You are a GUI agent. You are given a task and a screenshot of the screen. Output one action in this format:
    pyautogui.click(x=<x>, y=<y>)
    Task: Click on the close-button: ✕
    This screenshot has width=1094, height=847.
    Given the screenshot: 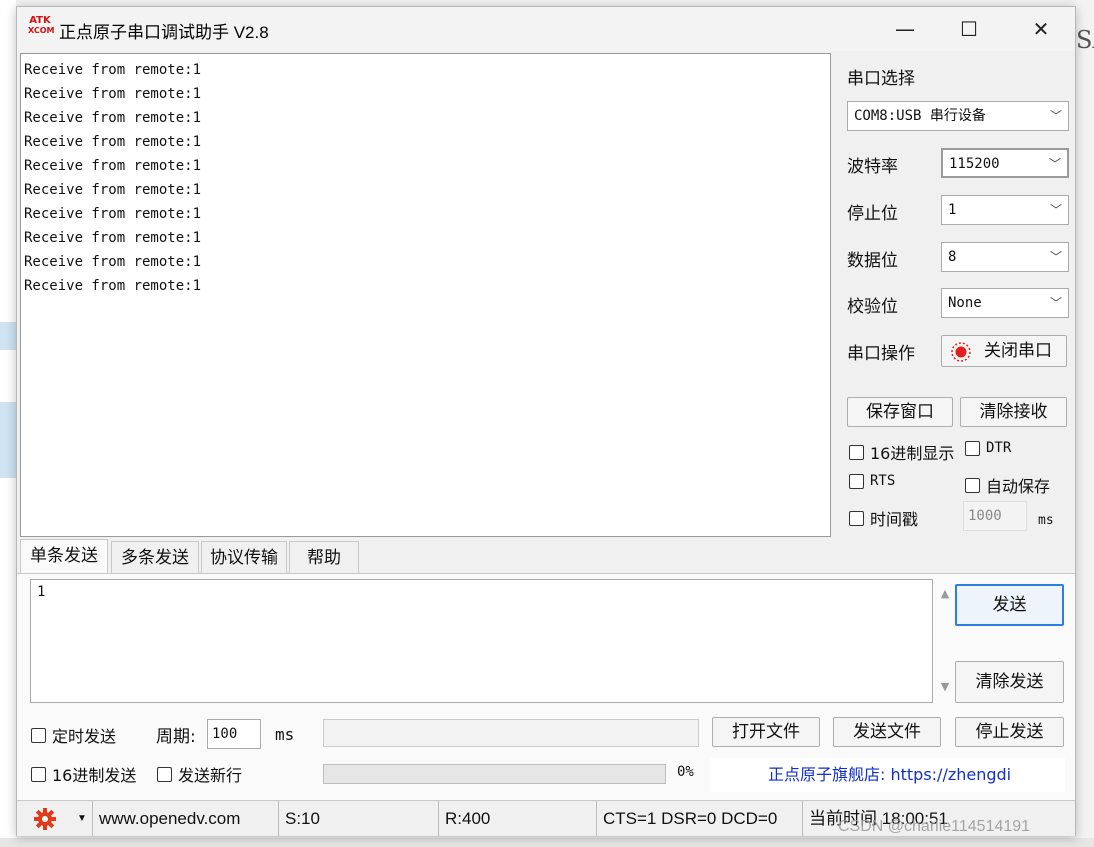 What is the action you would take?
    pyautogui.click(x=1041, y=29)
    